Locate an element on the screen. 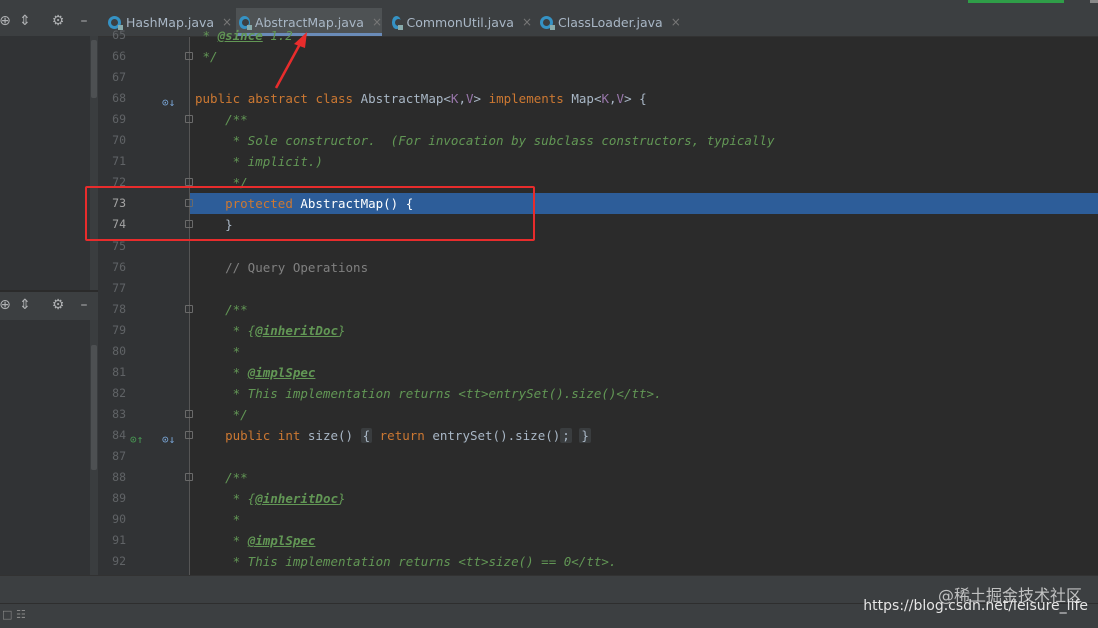 The image size is (1098, 628). annotation-arrow is located at coordinates (290, 60).